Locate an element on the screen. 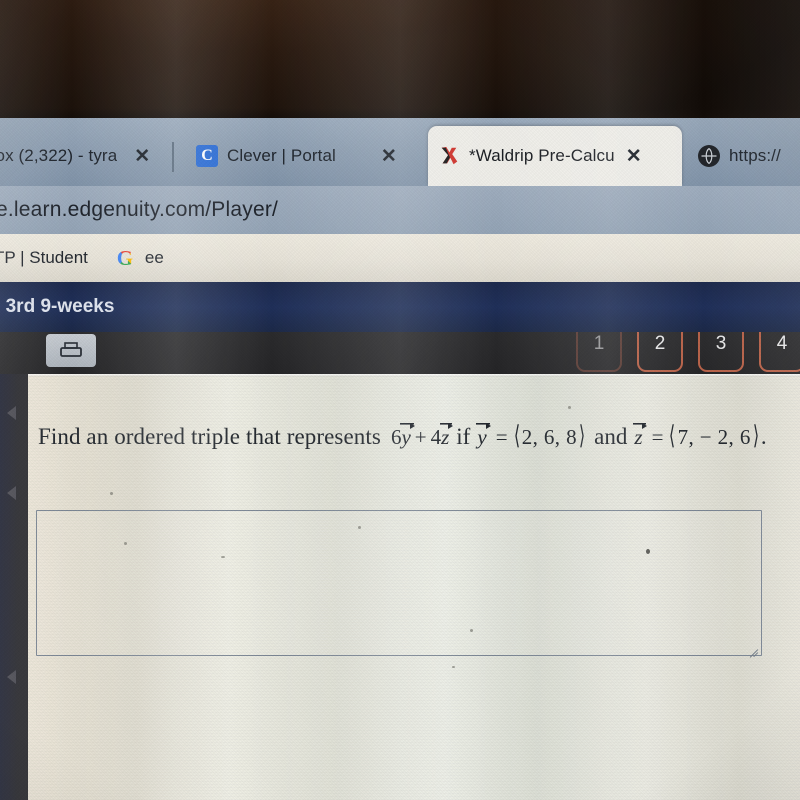 The width and height of the screenshot is (800, 800). step-label: 3 is located at coordinates (721, 343).